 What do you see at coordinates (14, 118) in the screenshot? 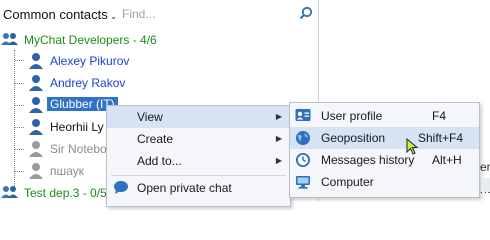
I see `tree-line` at bounding box center [14, 118].